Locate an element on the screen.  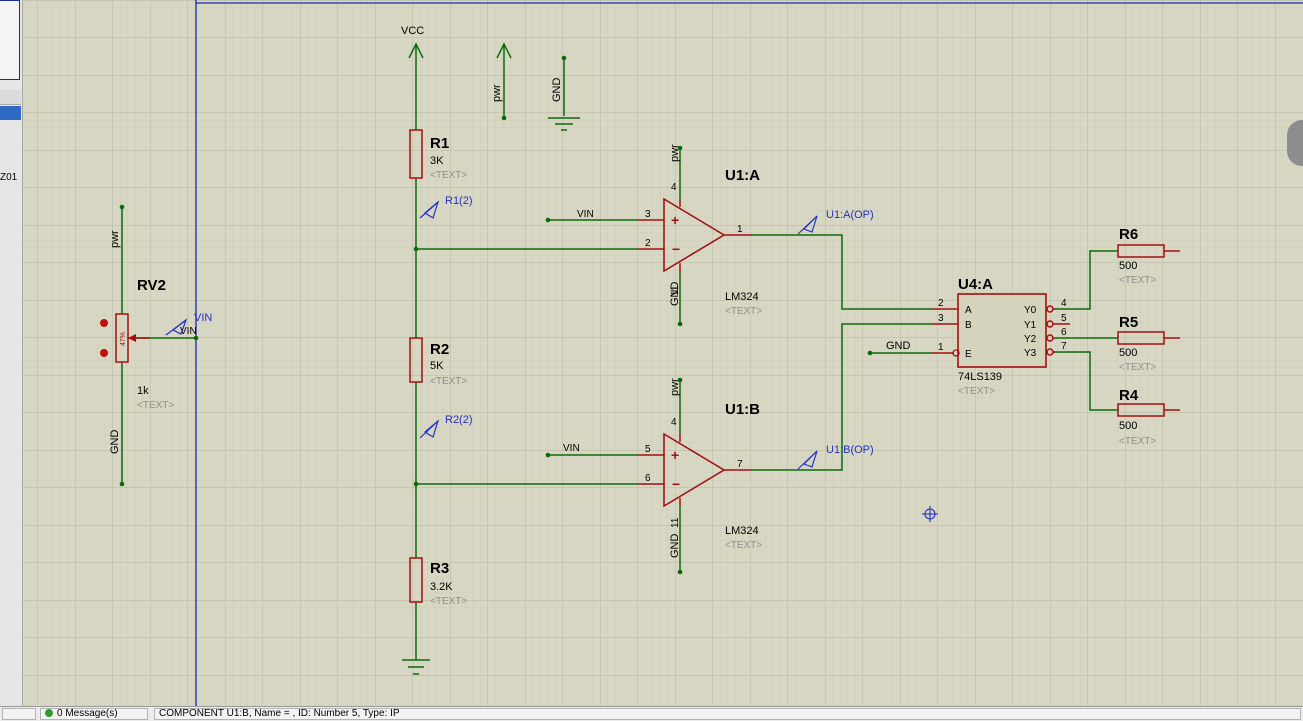
u4a-out-y3: Y3 is located at coordinates (1030, 353).